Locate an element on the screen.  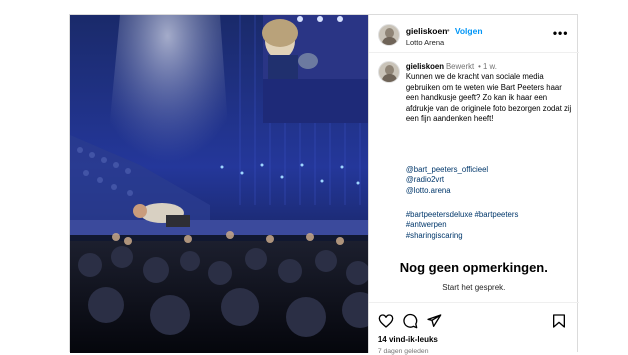
caption-avatar is located at coordinates (388, 72).